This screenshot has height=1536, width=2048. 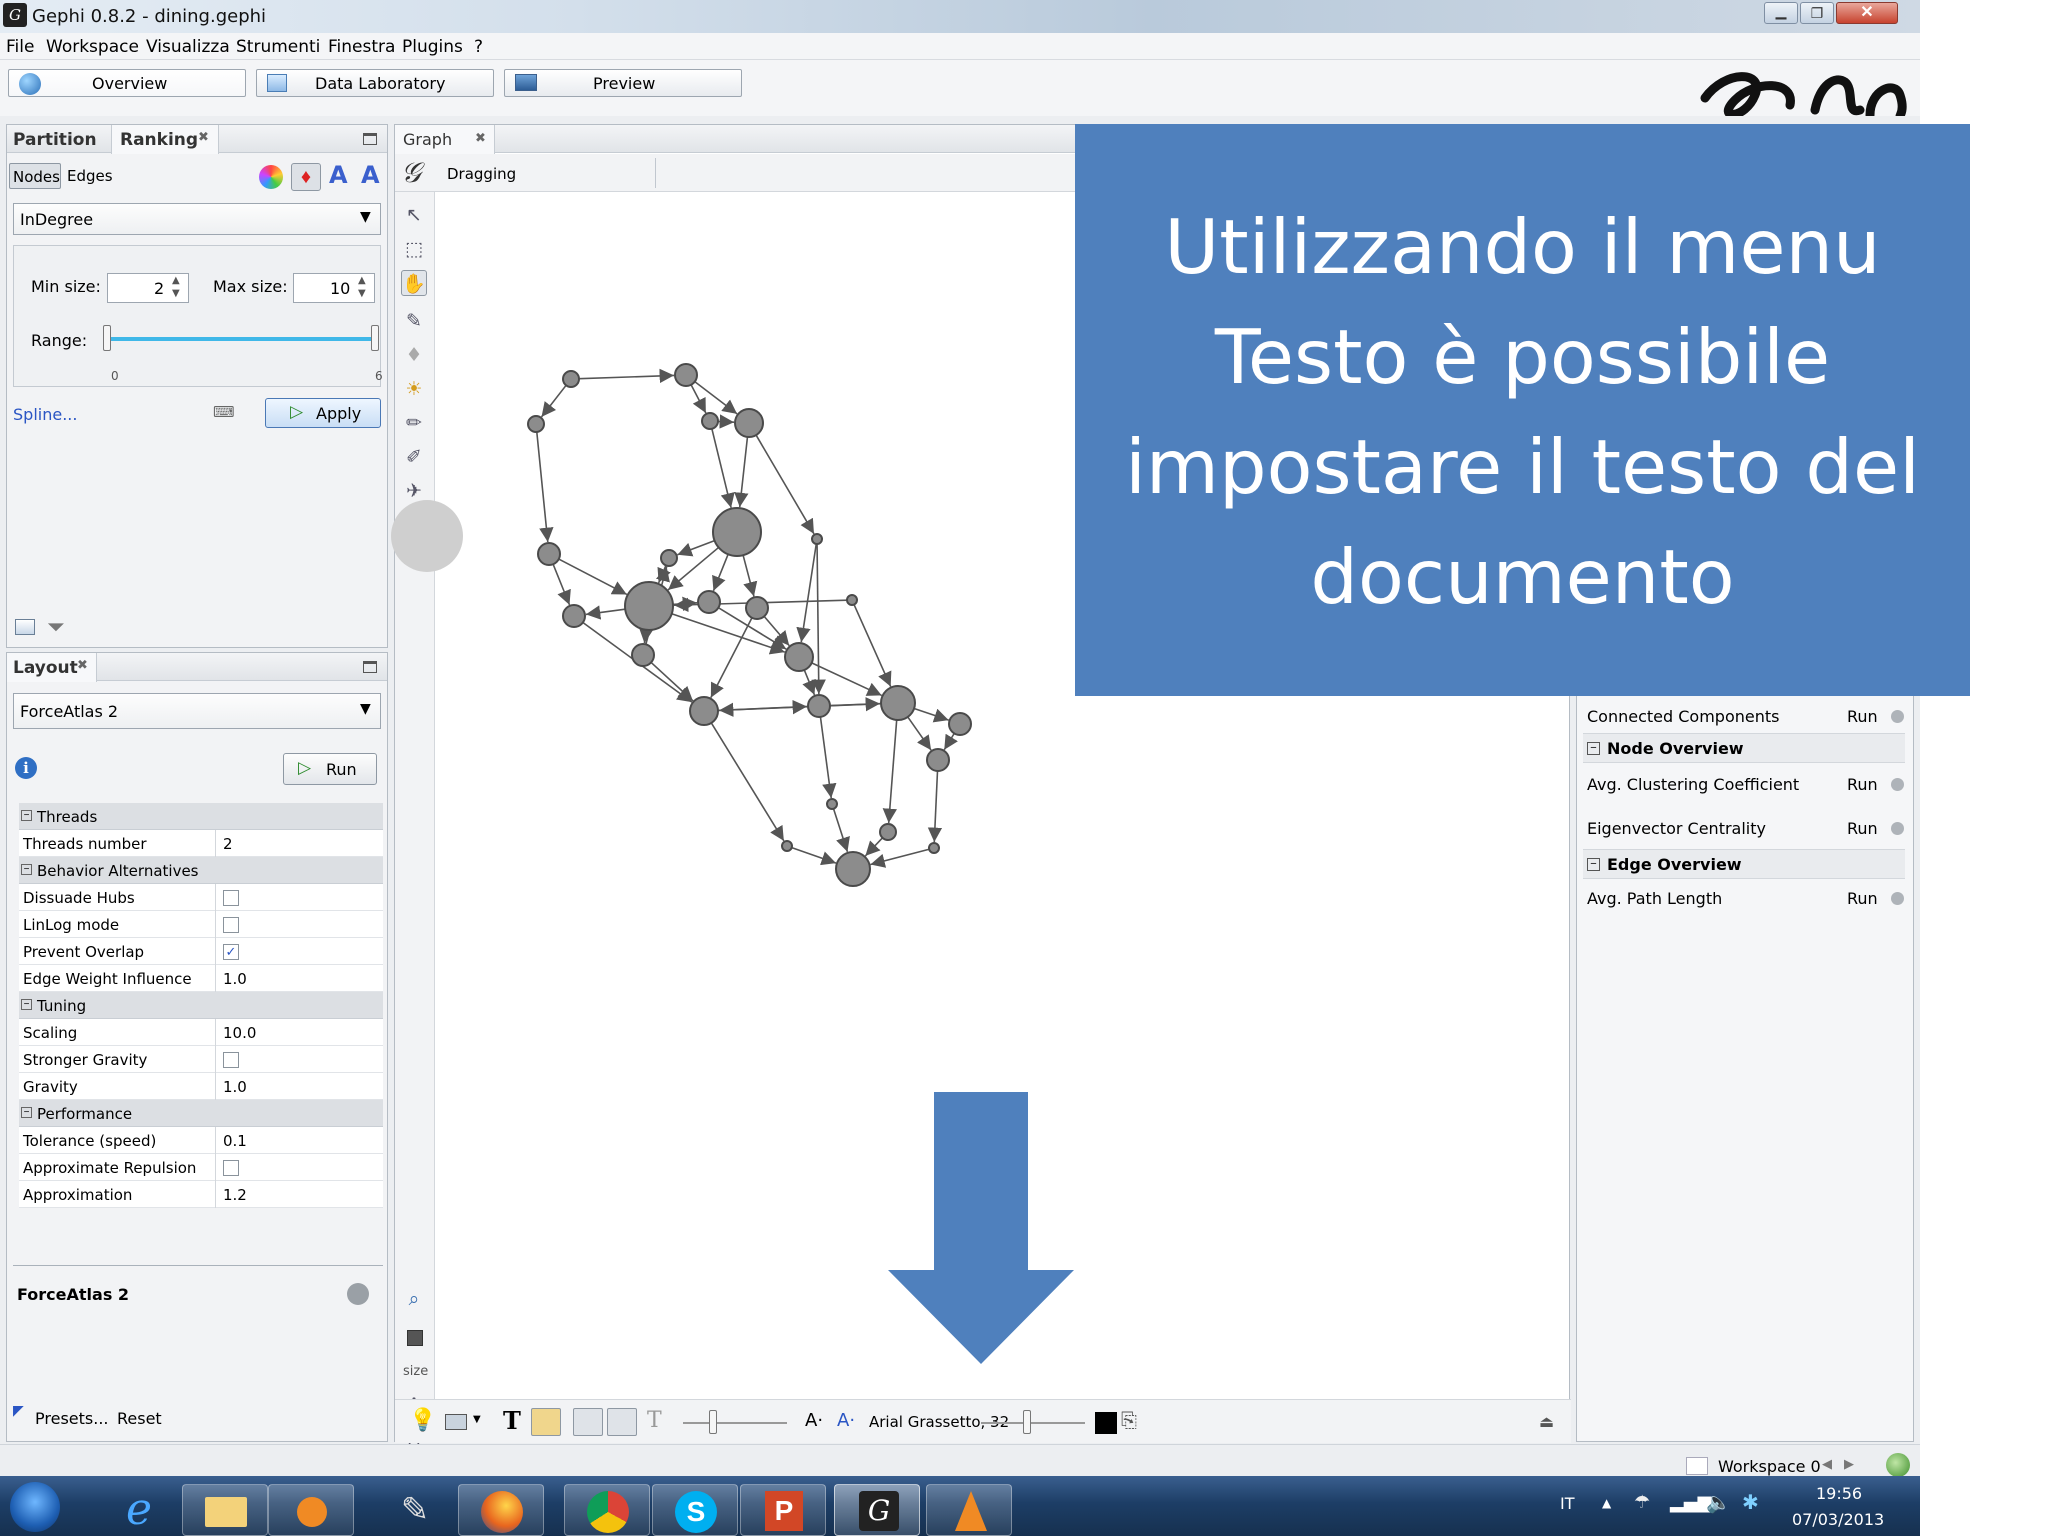 I want to click on volume-icon: 🔈, so click(x=1718, y=1502).